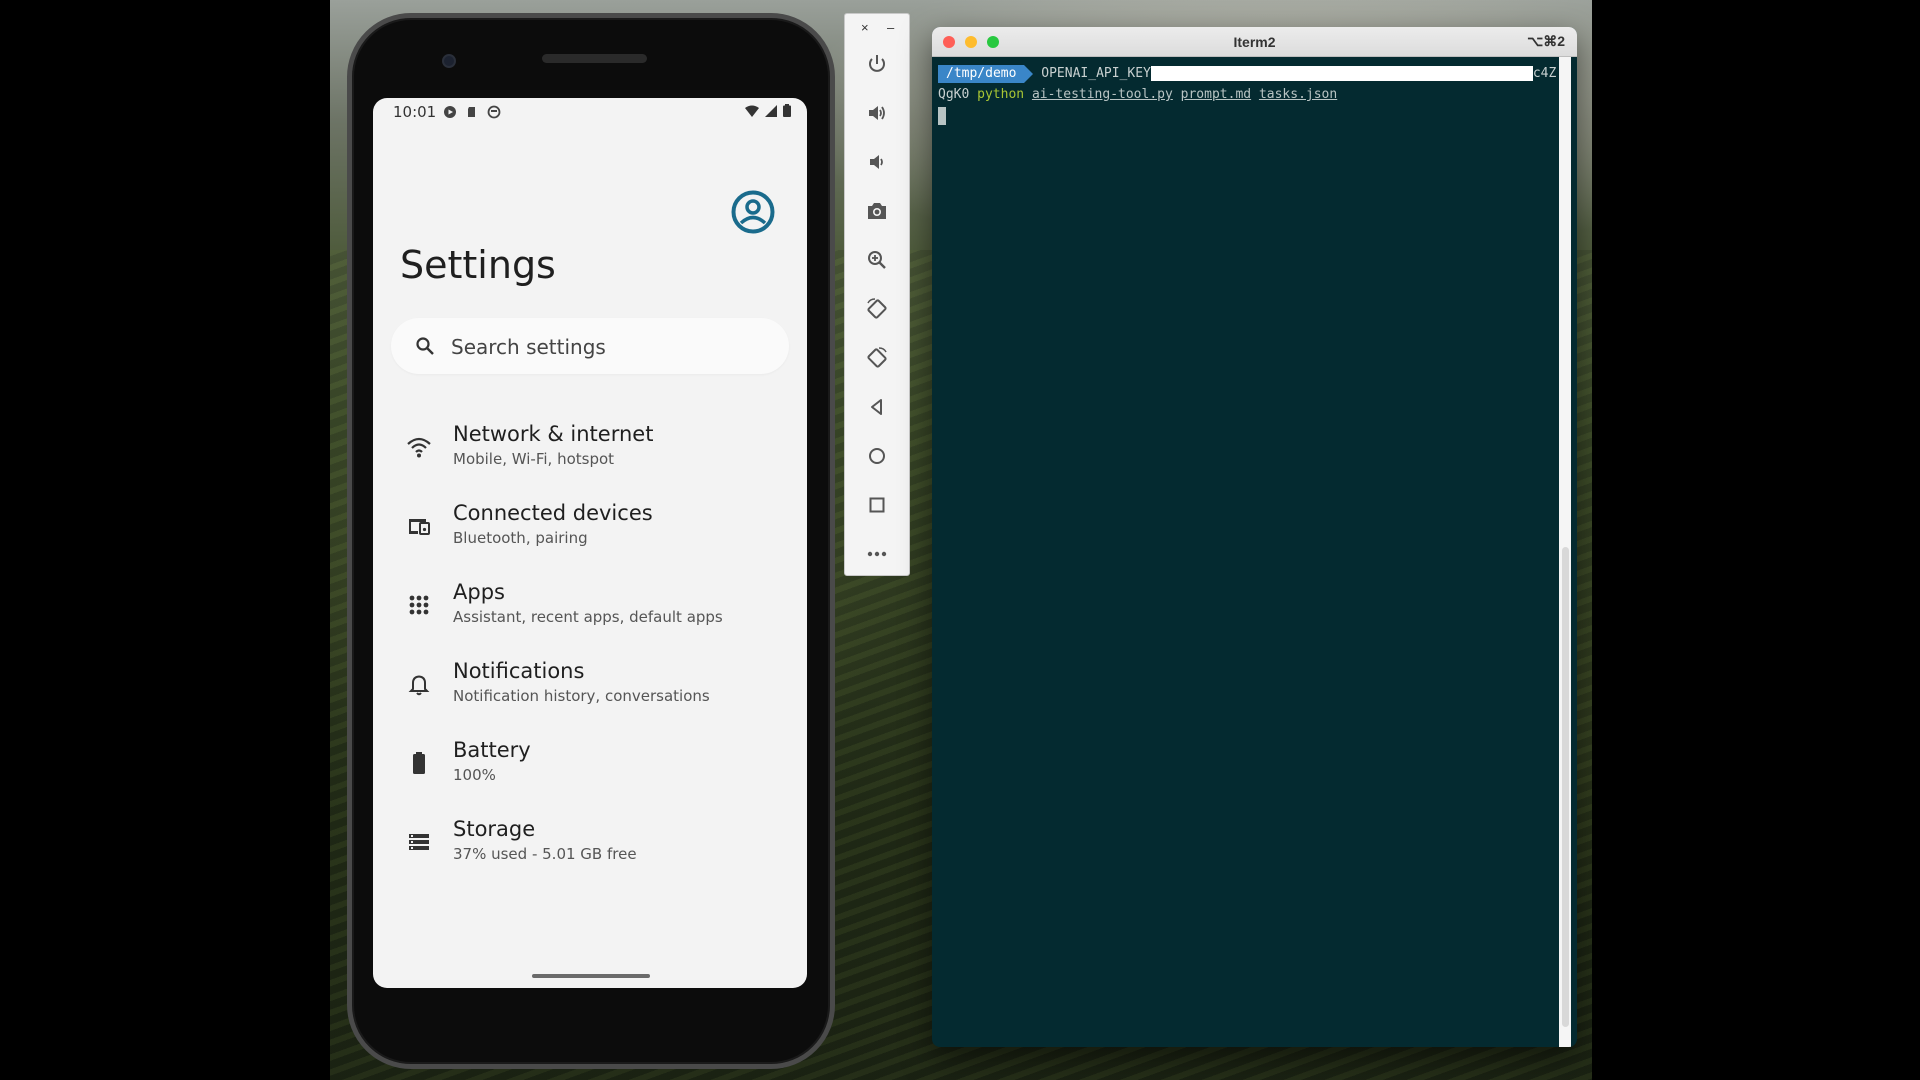  Describe the element at coordinates (449, 61) in the screenshot. I see `phone-camera` at that location.